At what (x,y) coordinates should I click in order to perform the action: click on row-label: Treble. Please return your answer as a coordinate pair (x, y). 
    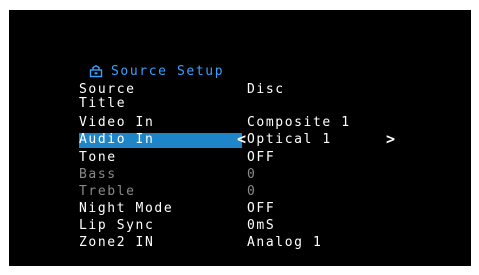
    Looking at the image, I should click on (107, 191).